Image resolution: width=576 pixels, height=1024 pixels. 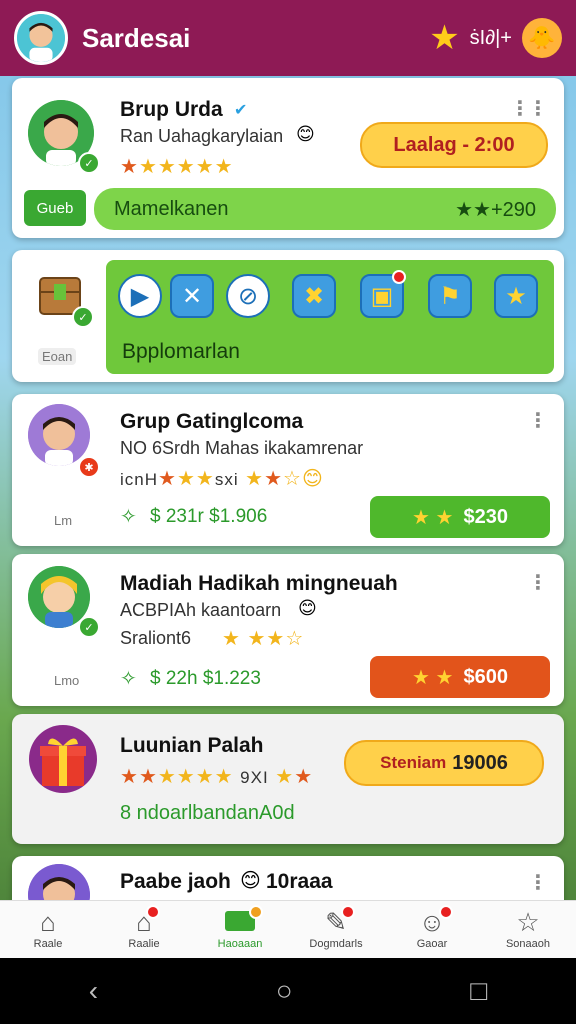 What do you see at coordinates (432, 944) in the screenshot?
I see `nav-label: Gaoar` at bounding box center [432, 944].